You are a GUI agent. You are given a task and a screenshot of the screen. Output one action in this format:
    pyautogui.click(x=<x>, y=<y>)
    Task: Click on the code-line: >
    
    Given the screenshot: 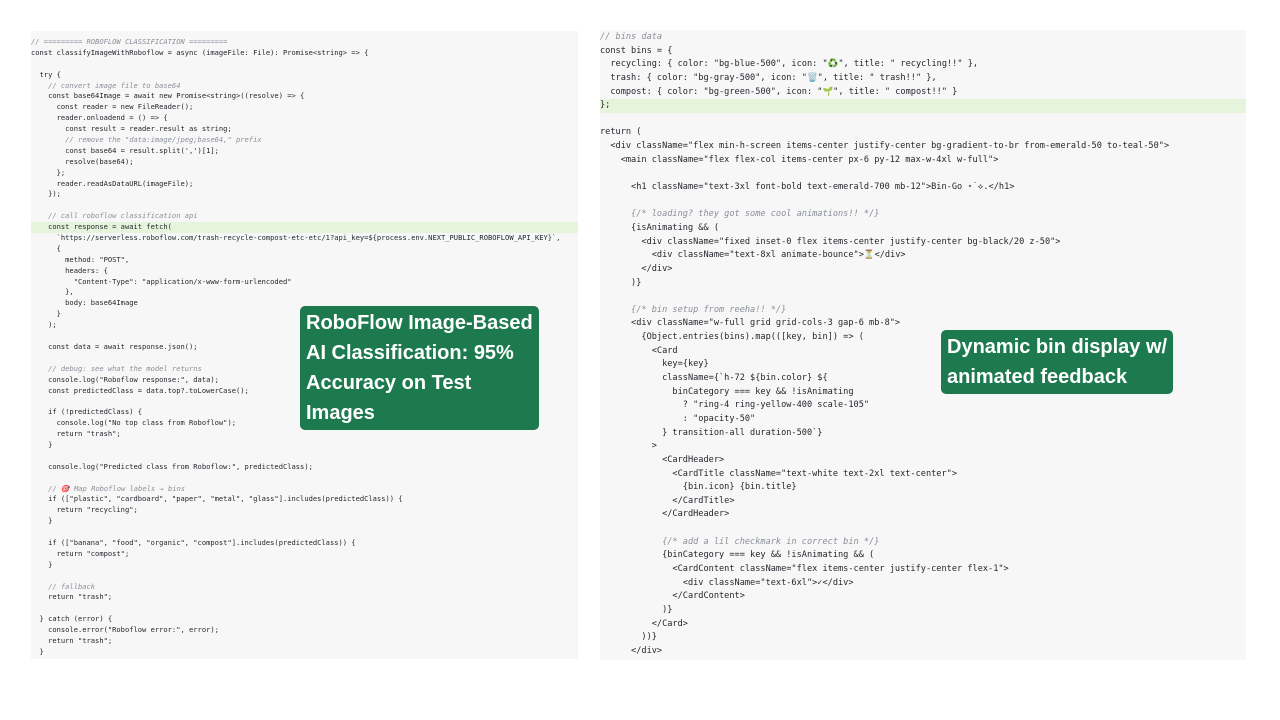 What is the action you would take?
    pyautogui.click(x=628, y=446)
    